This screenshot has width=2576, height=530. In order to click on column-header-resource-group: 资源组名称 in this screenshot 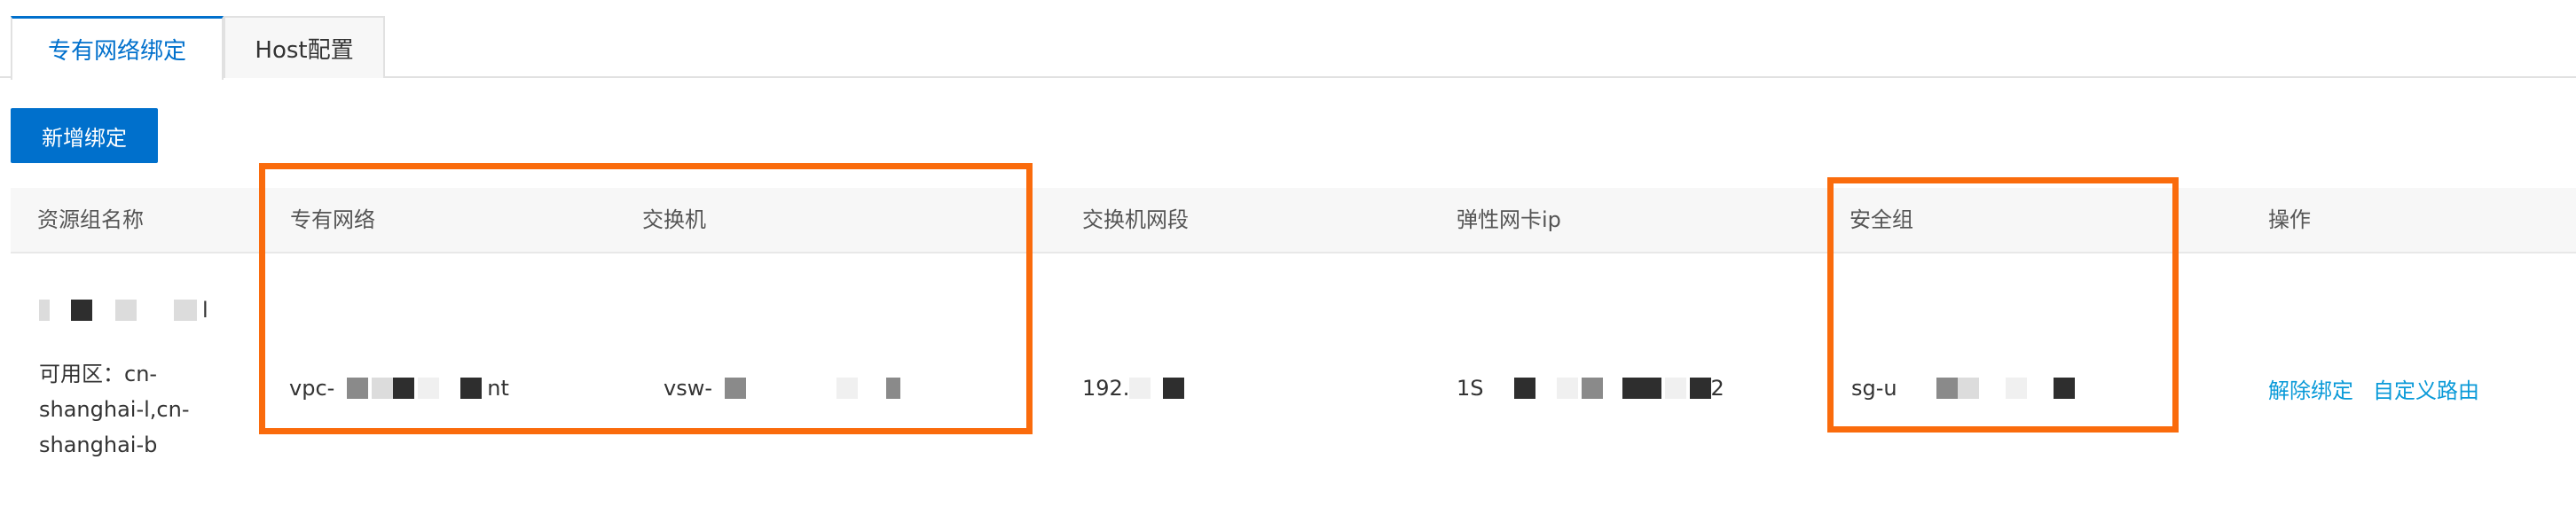, I will do `click(90, 219)`.